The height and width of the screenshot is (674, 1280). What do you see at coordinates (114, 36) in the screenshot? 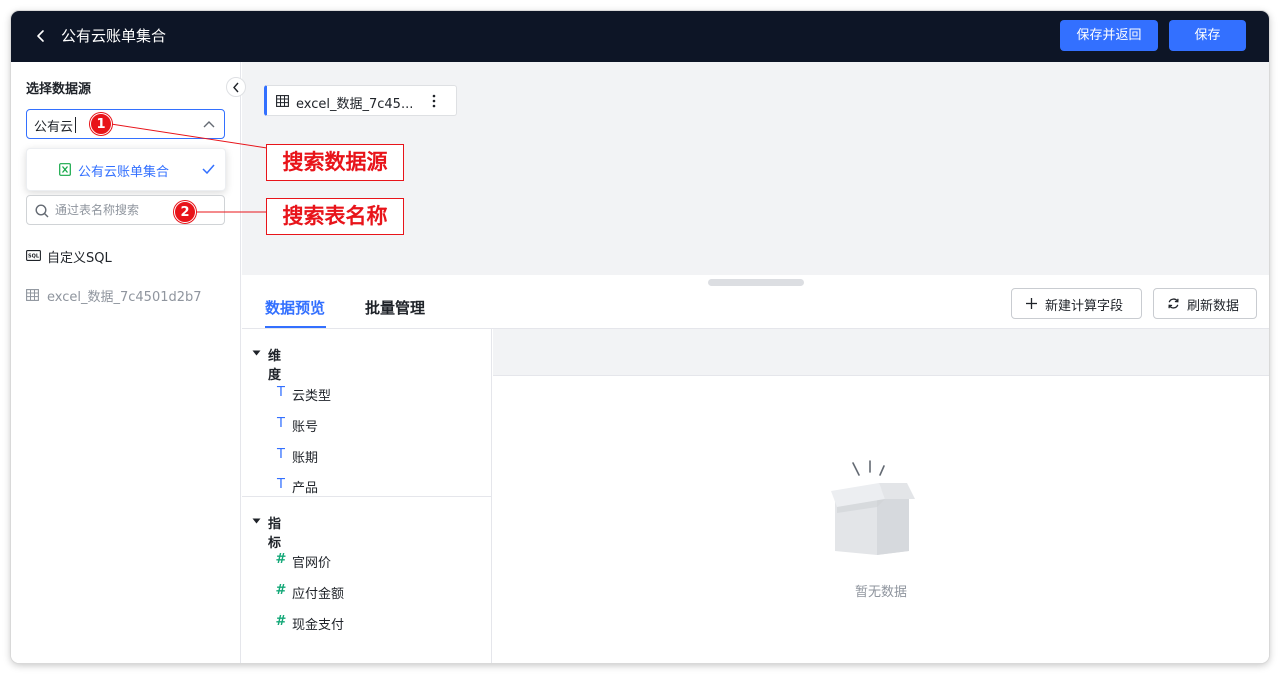
I see `page-title: 公有云账单集合` at bounding box center [114, 36].